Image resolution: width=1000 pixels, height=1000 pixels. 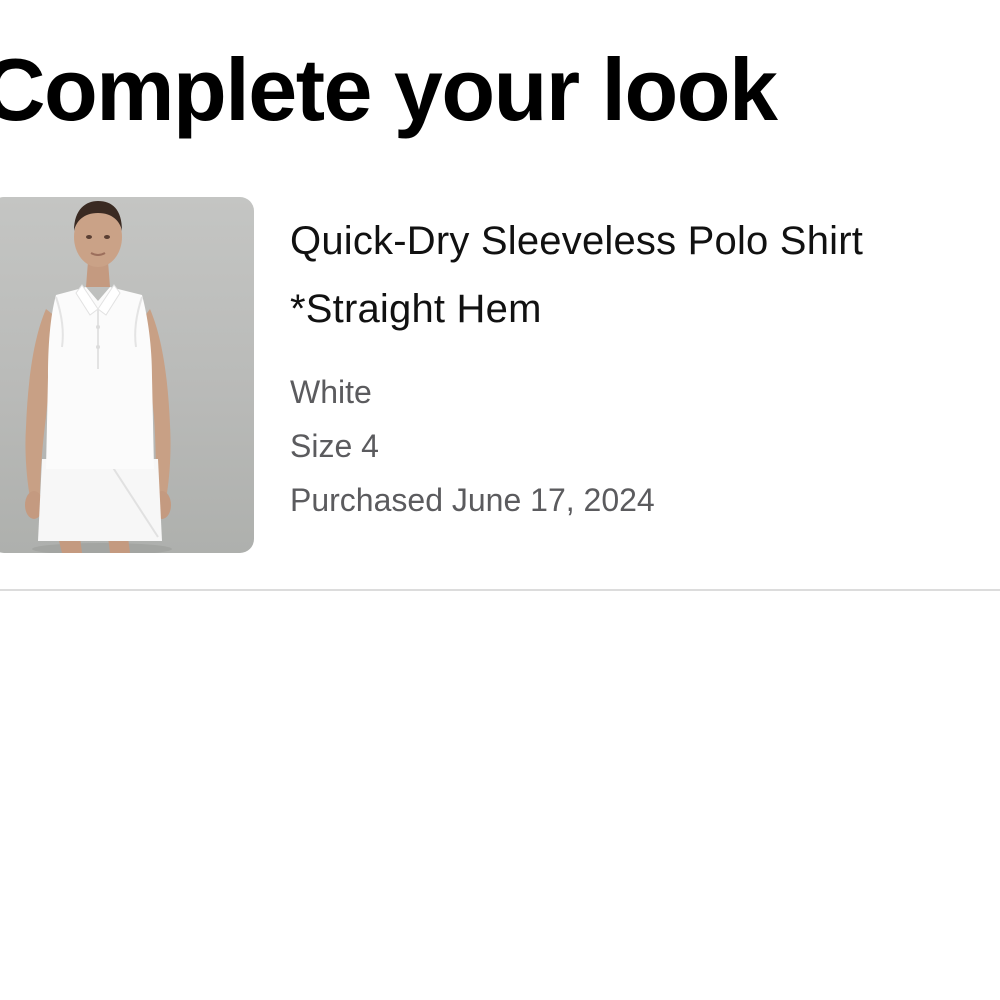 What do you see at coordinates (389, 89) in the screenshot?
I see `page-title: Complete your look` at bounding box center [389, 89].